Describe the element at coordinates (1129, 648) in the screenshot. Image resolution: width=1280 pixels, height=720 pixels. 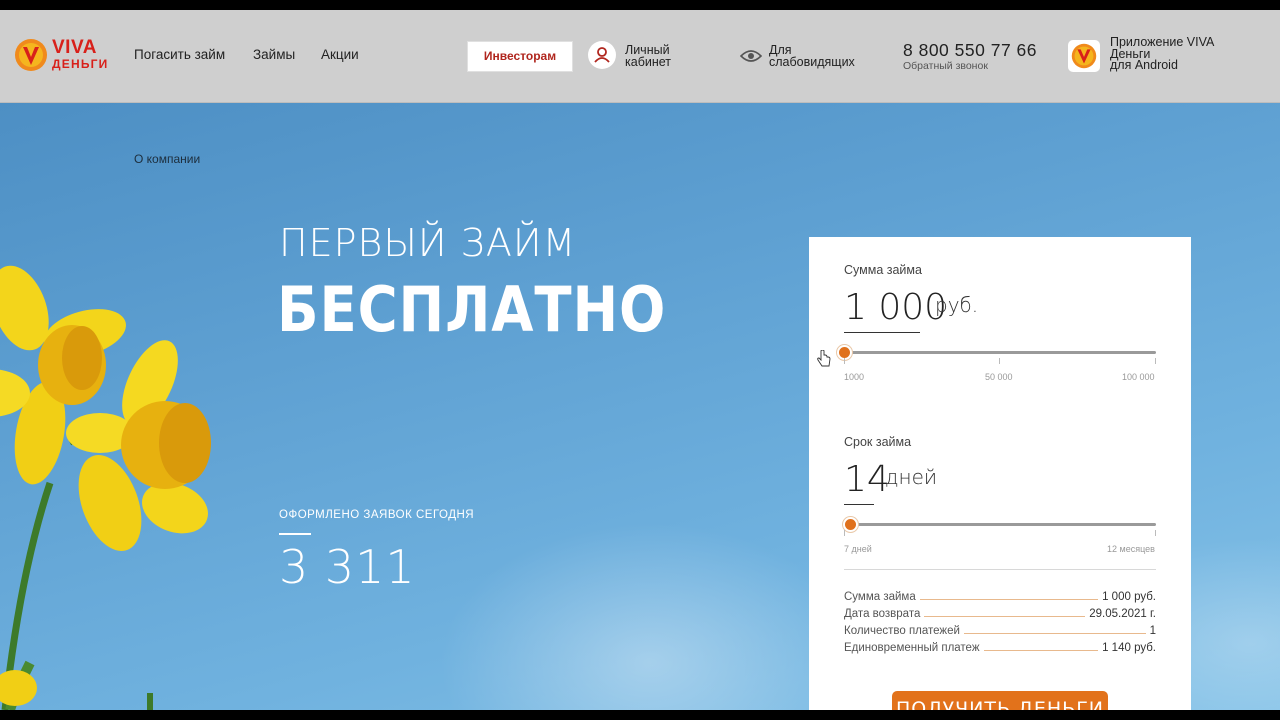
I see `summary-value: 1 140 руб.` at that location.